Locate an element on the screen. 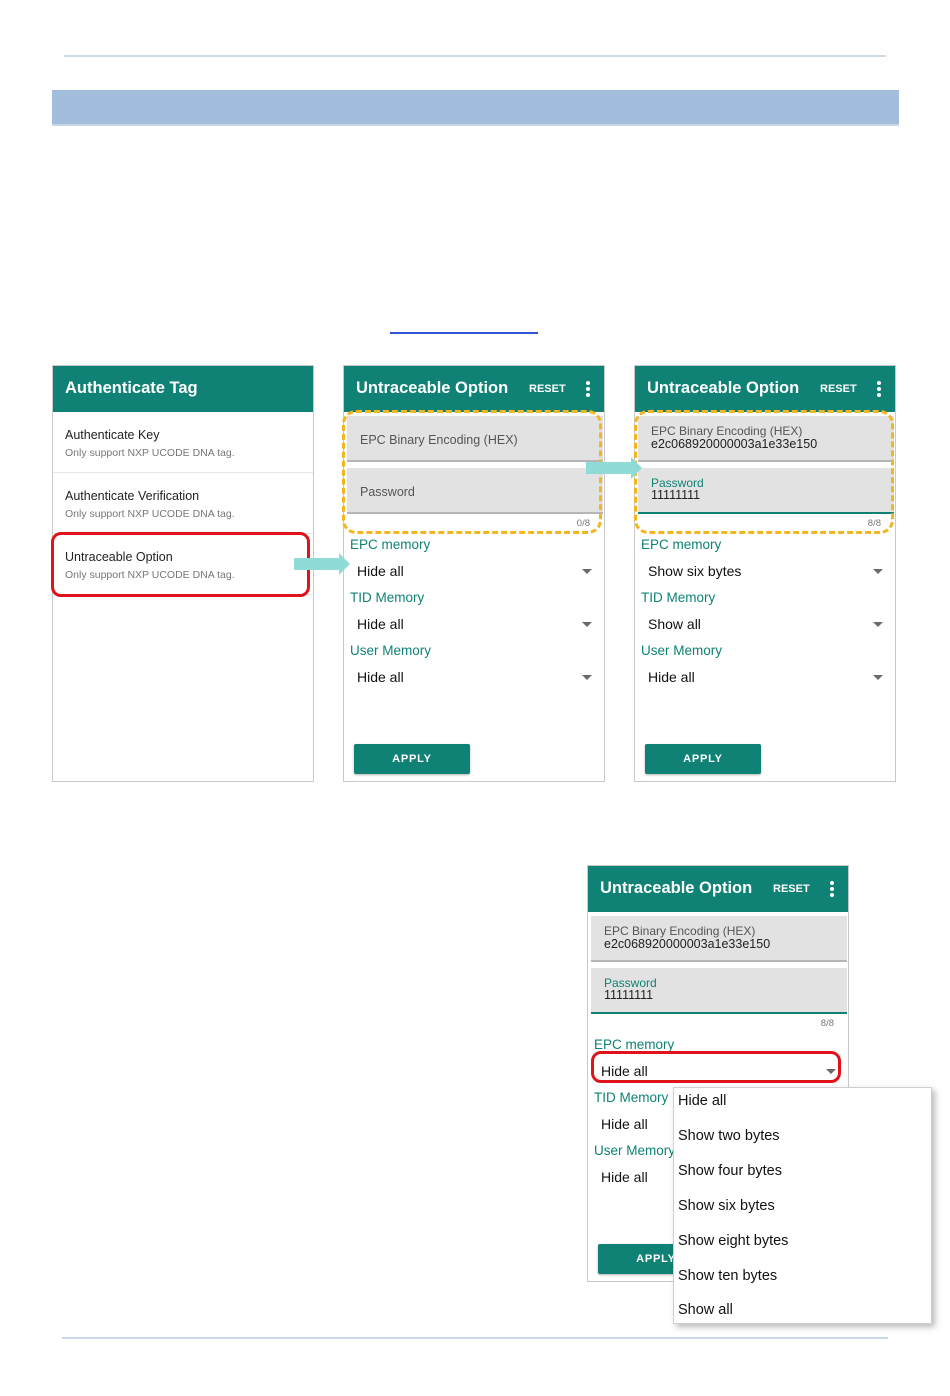 The width and height of the screenshot is (950, 1396). app-bar: Authenticate Tag is located at coordinates (183, 389).